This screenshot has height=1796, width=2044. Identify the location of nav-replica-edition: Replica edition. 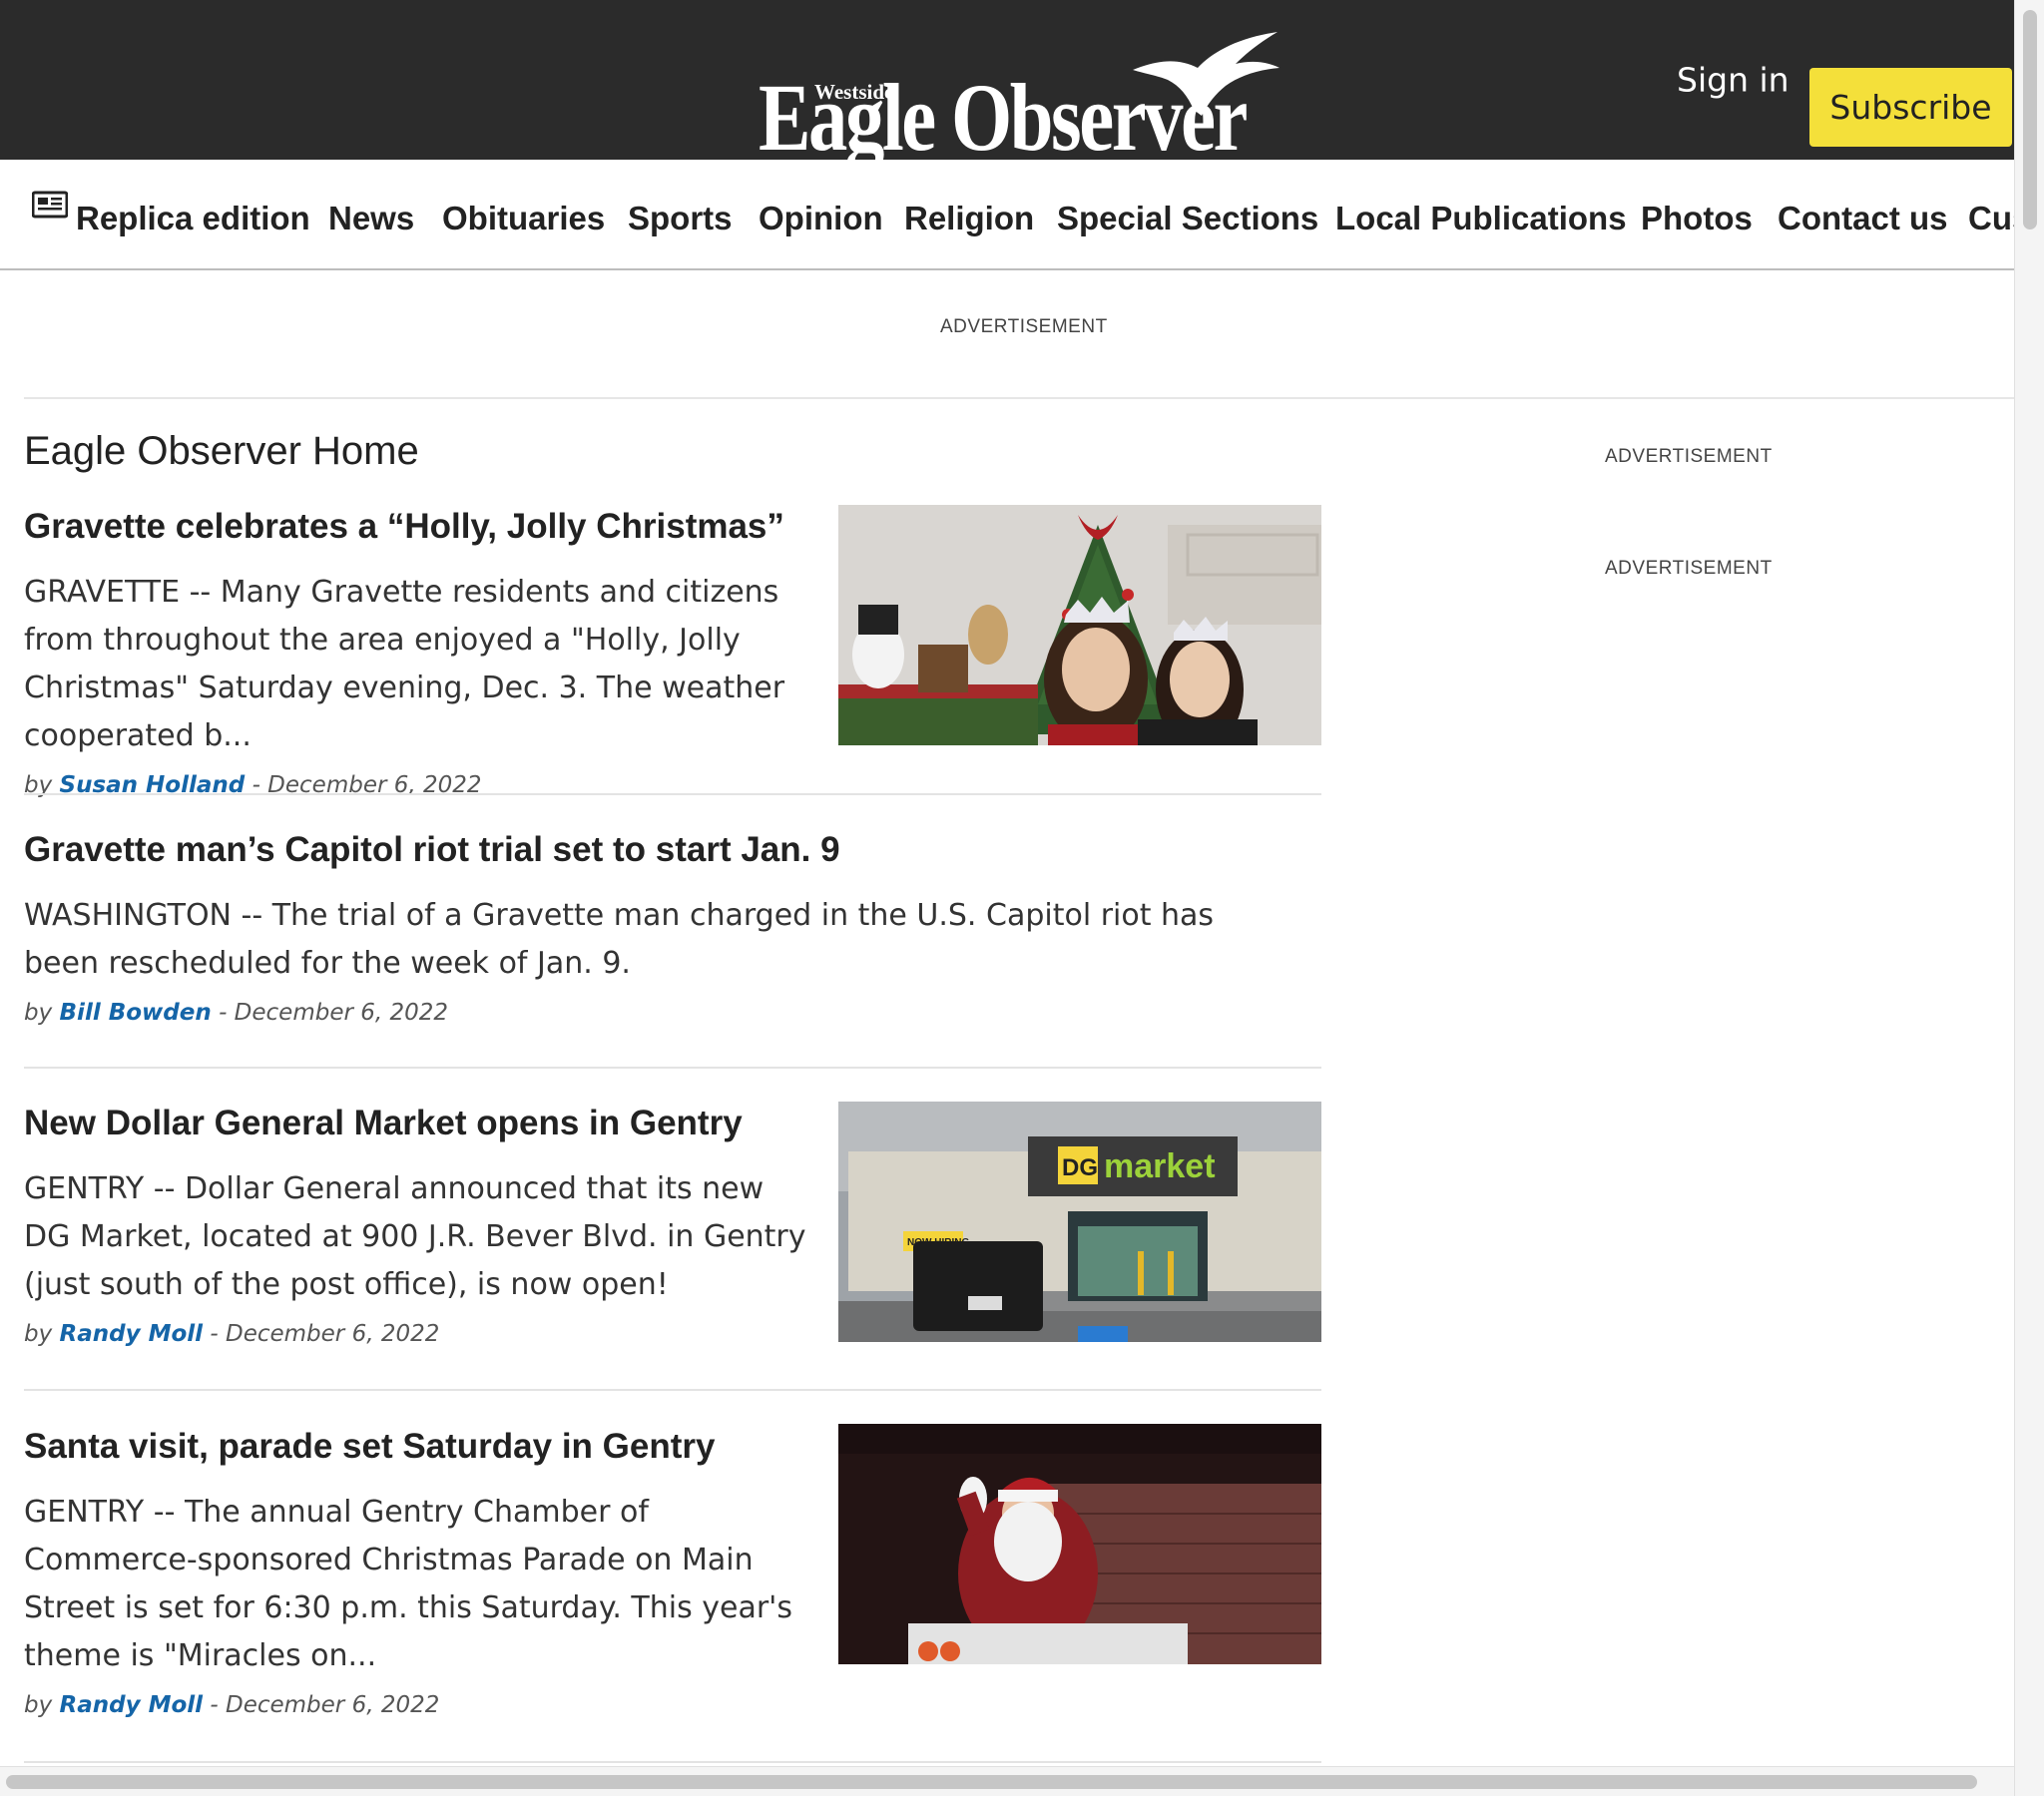
(193, 218).